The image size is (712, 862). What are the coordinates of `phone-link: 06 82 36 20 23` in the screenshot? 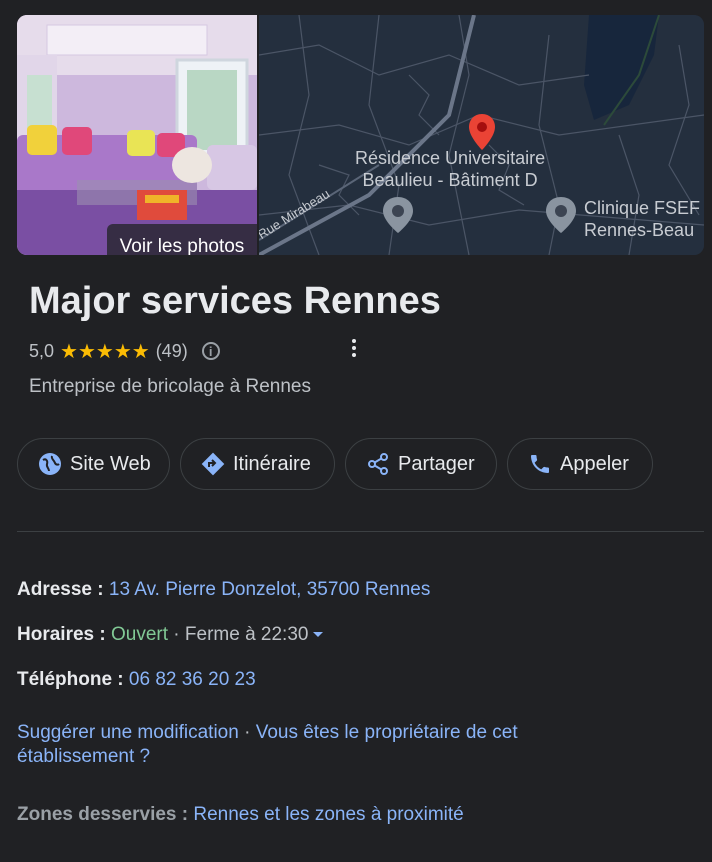 It's located at (192, 679).